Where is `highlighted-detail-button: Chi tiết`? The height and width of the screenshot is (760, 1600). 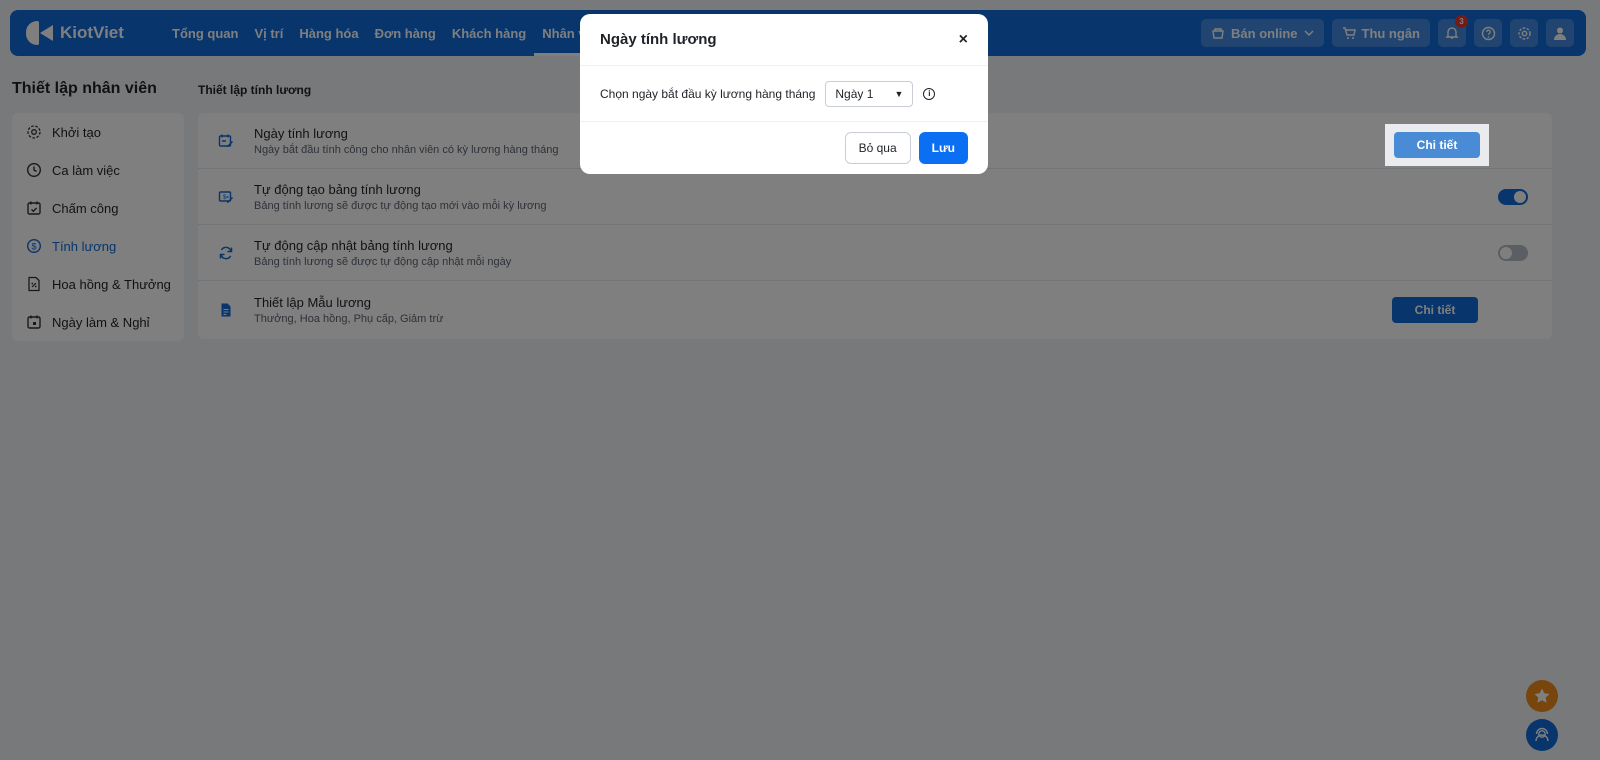
highlighted-detail-button: Chi tiết is located at coordinates (1437, 145).